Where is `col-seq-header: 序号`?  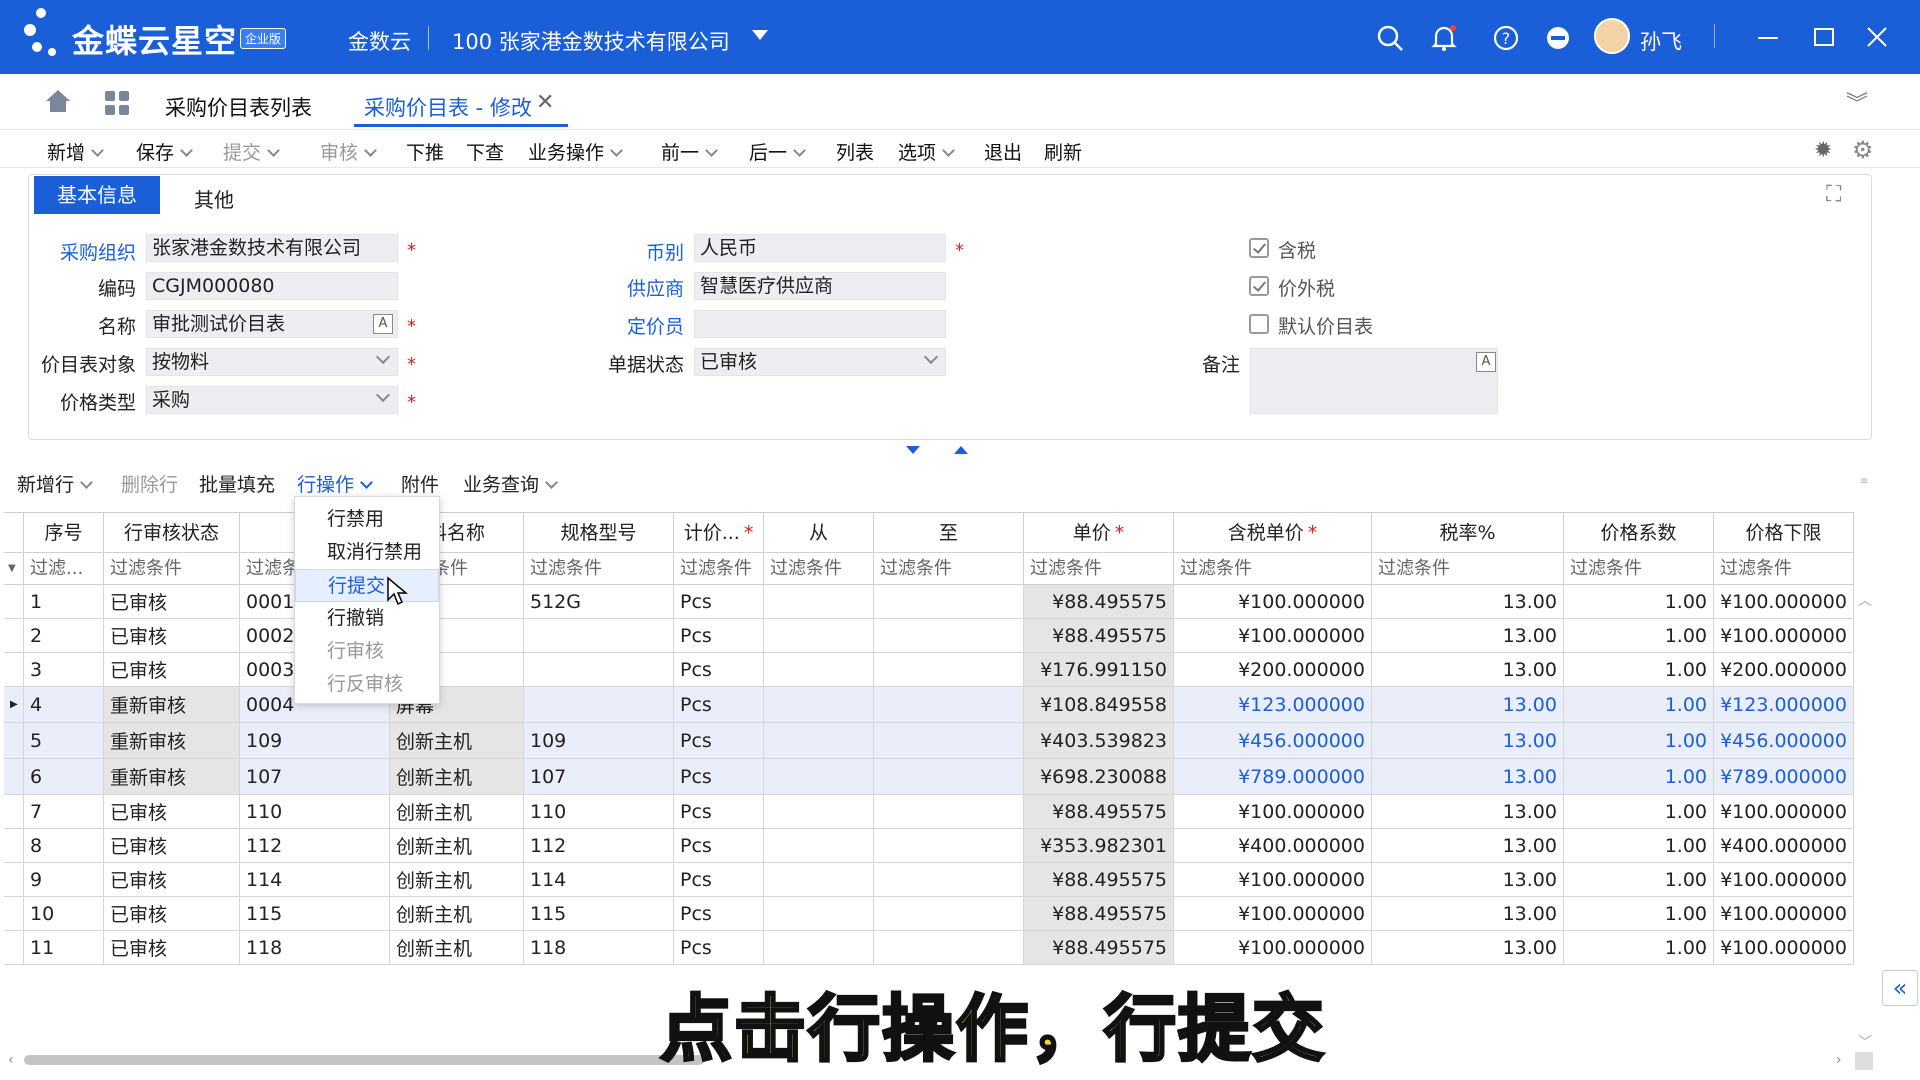 col-seq-header: 序号 is located at coordinates (64, 533).